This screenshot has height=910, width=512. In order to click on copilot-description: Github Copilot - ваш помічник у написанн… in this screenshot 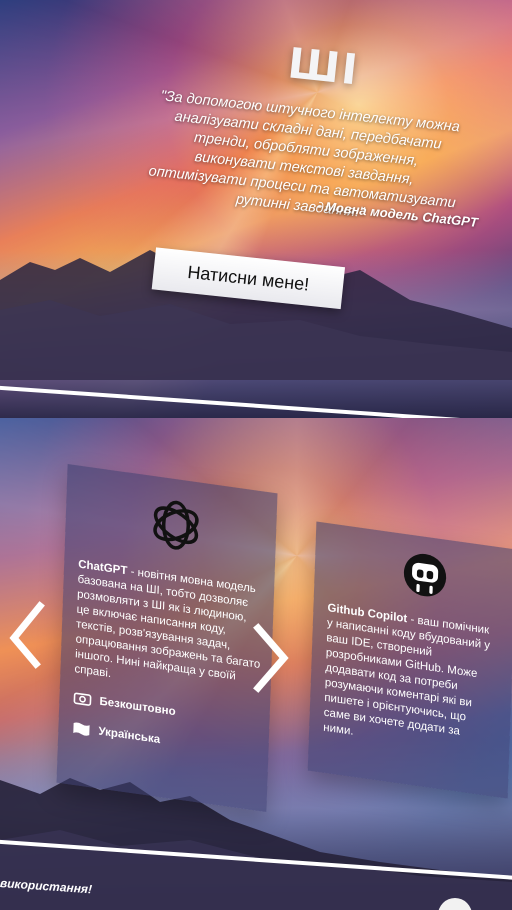, I will do `click(409, 680)`.